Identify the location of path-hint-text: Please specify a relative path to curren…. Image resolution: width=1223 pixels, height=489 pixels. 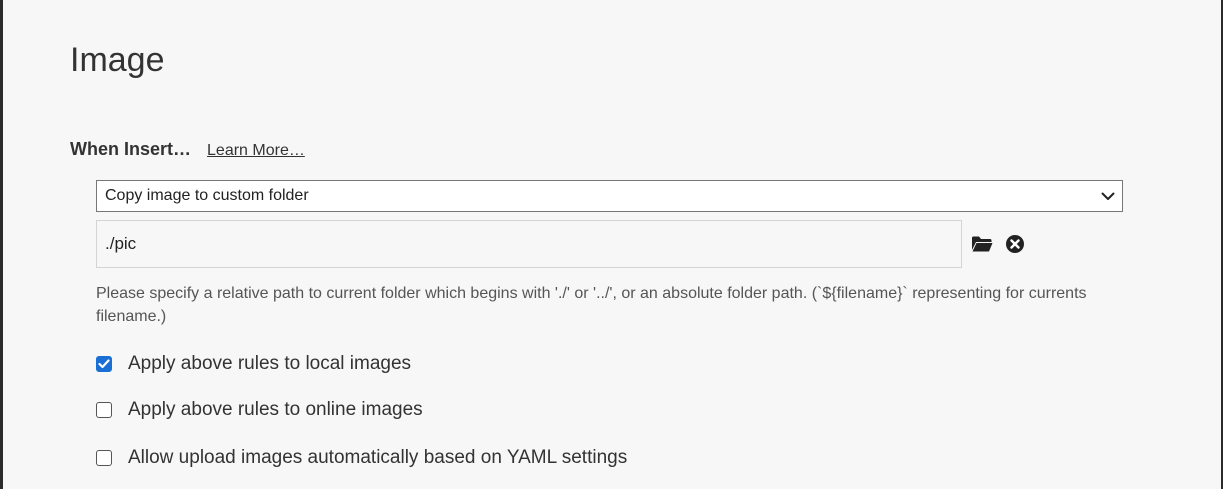
(591, 305).